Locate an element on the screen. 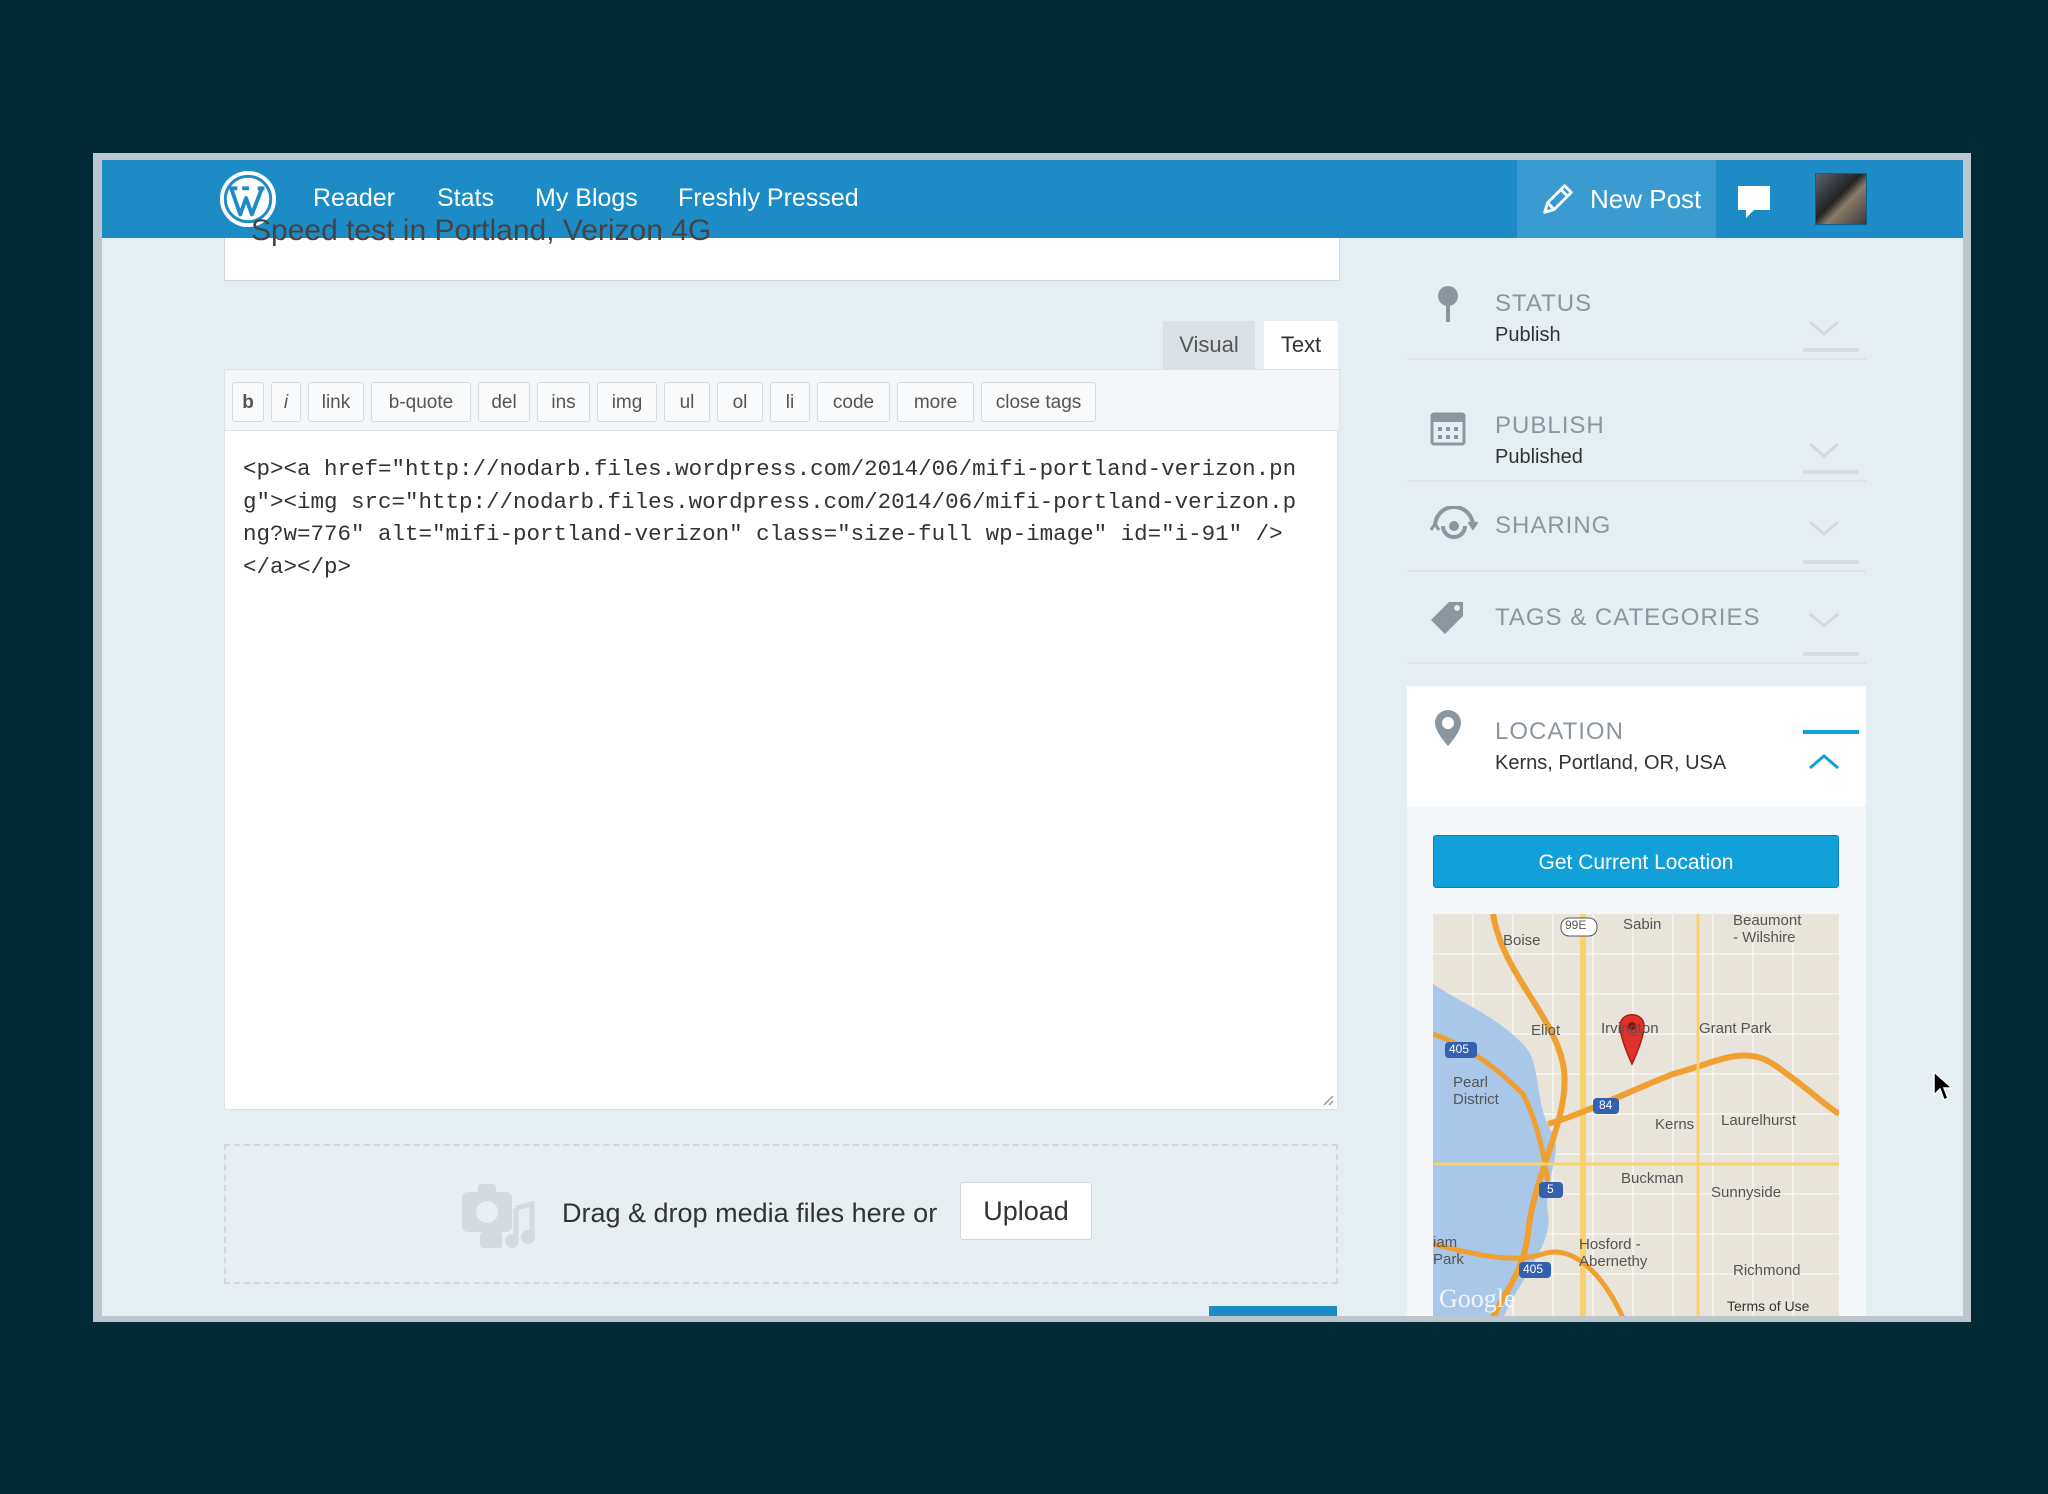 The width and height of the screenshot is (2048, 1494). map-label: Boise is located at coordinates (1522, 940).